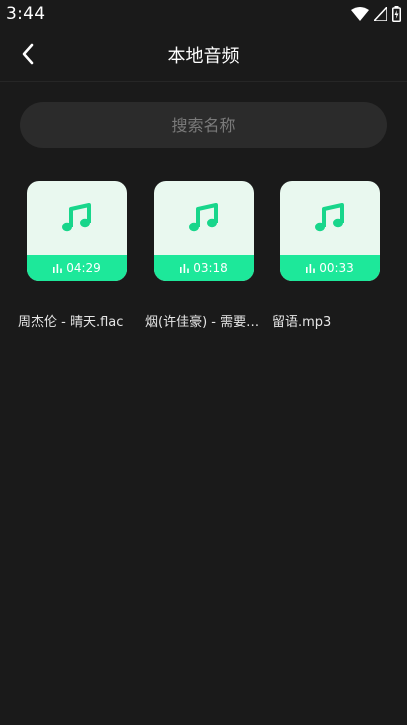 The image size is (407, 725). What do you see at coordinates (360, 14) in the screenshot?
I see `wifi-icon` at bounding box center [360, 14].